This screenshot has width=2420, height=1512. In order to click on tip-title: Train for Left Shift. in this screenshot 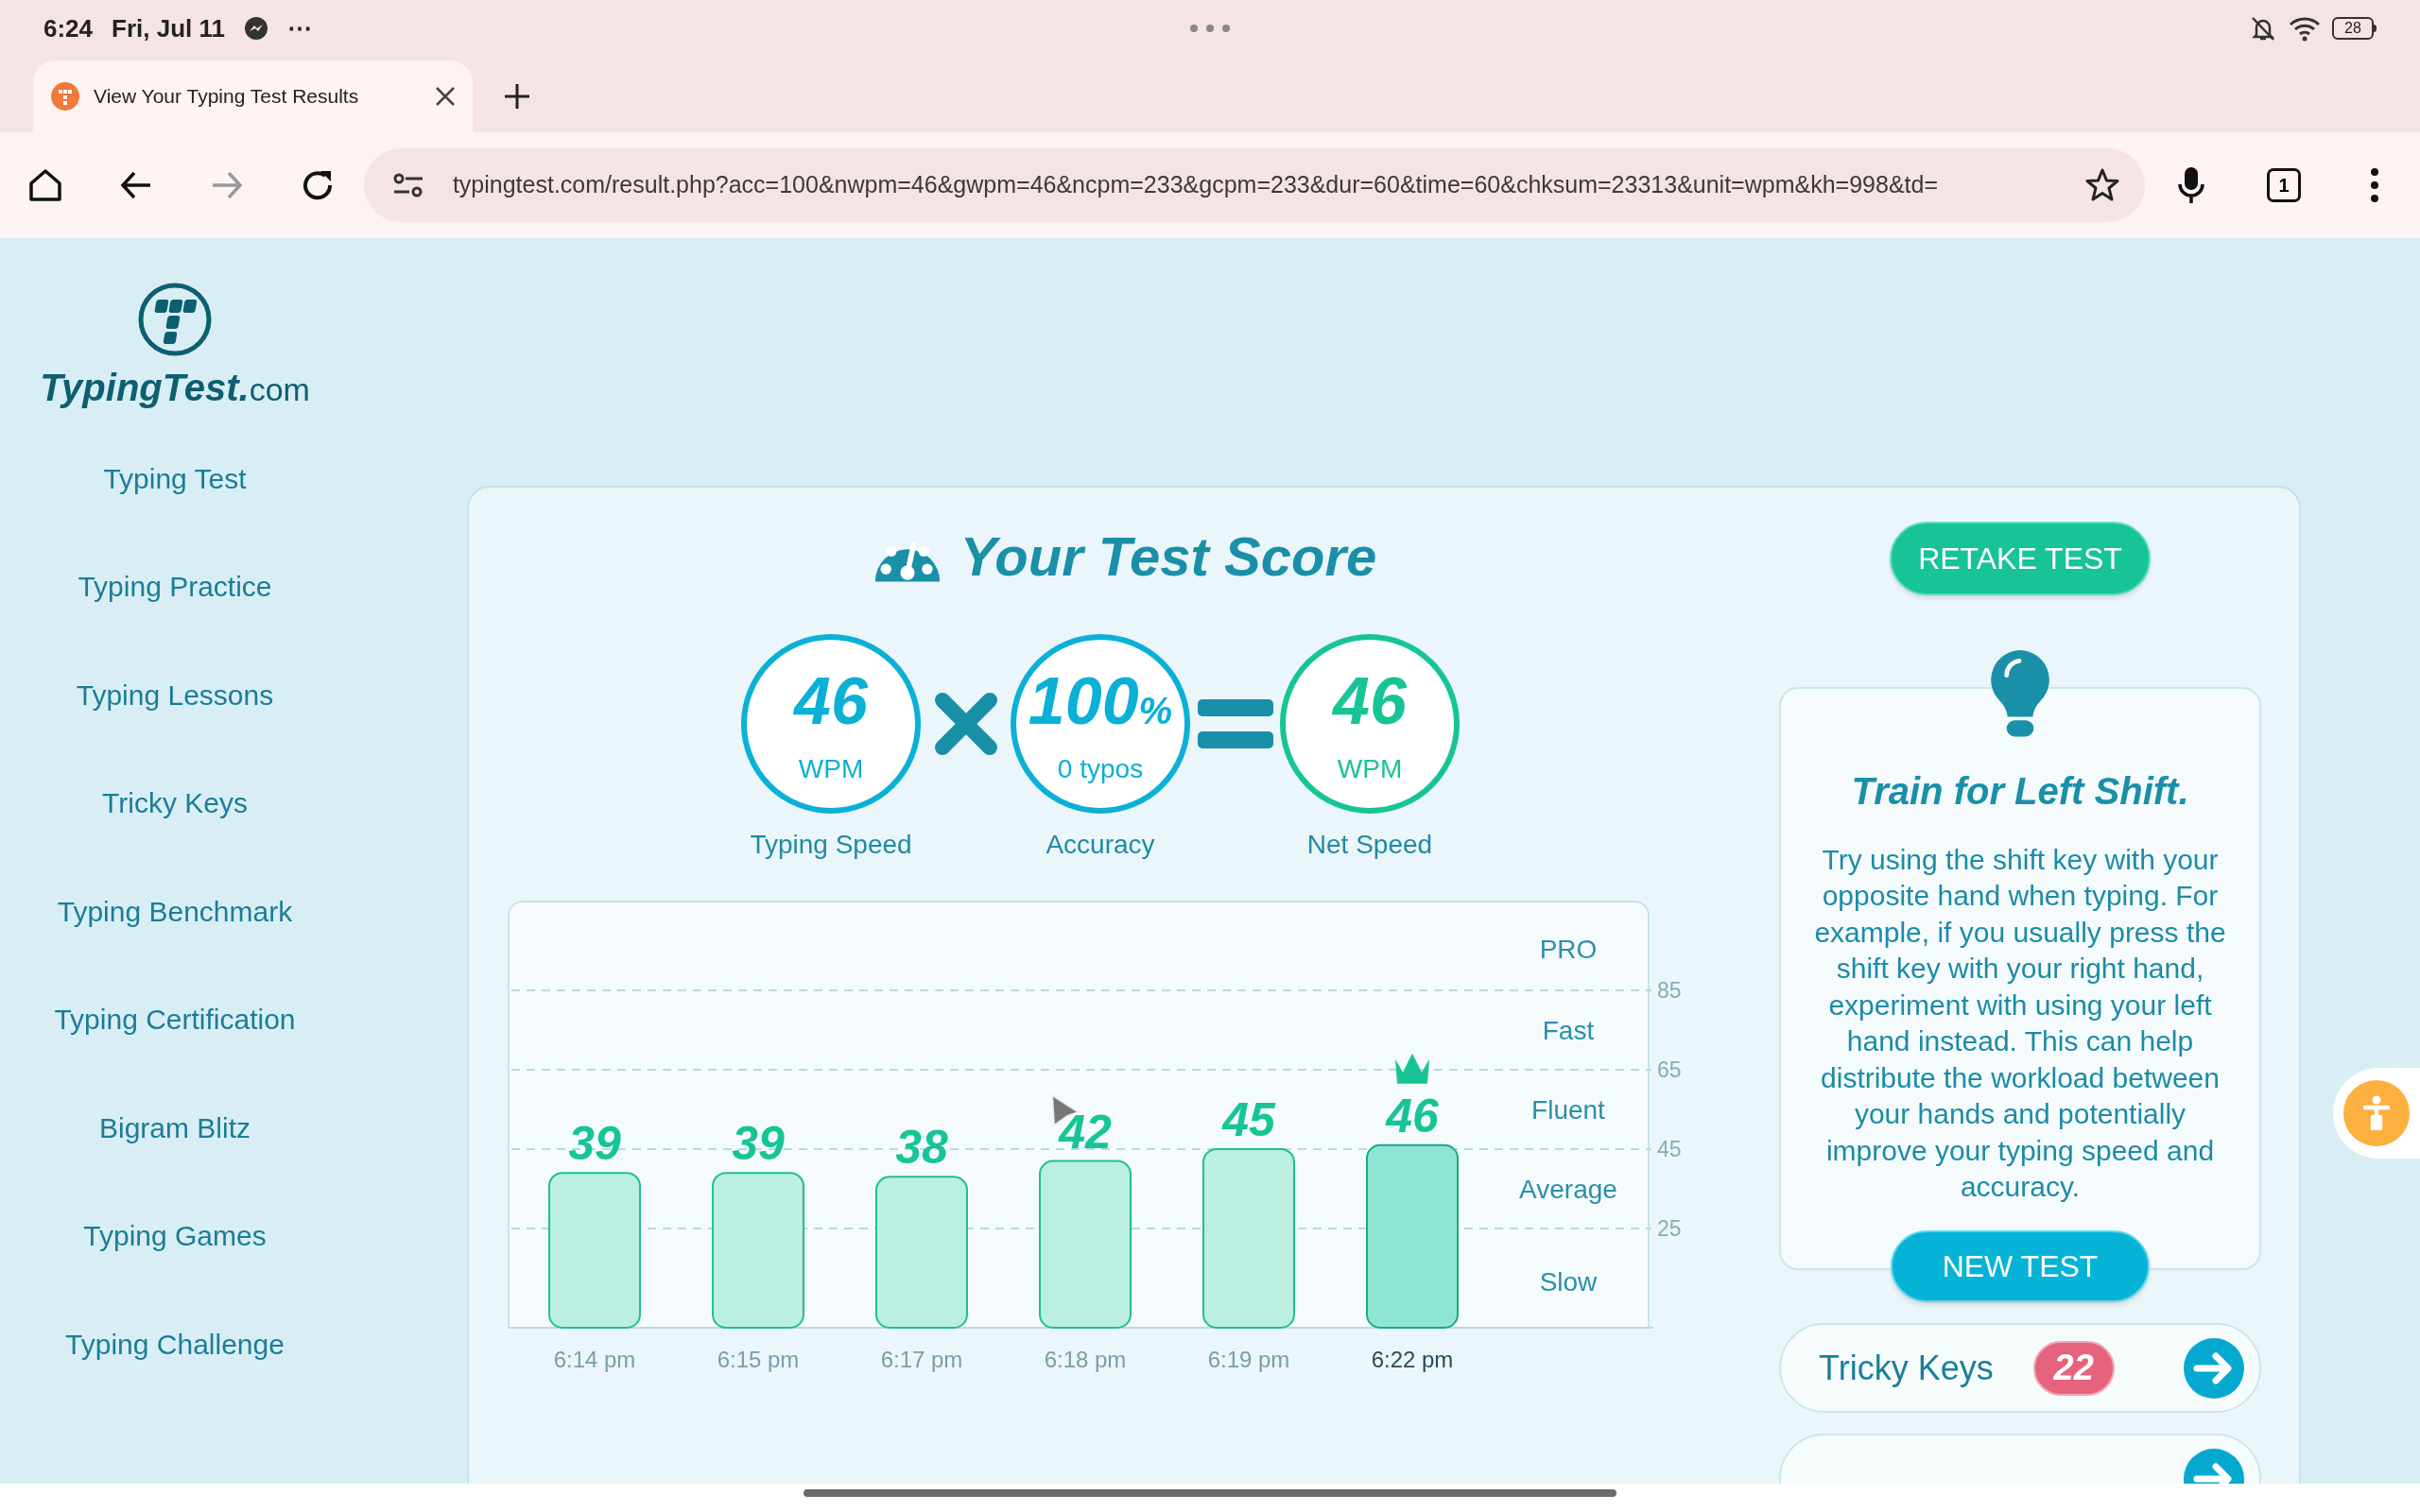, I will do `click(2020, 791)`.